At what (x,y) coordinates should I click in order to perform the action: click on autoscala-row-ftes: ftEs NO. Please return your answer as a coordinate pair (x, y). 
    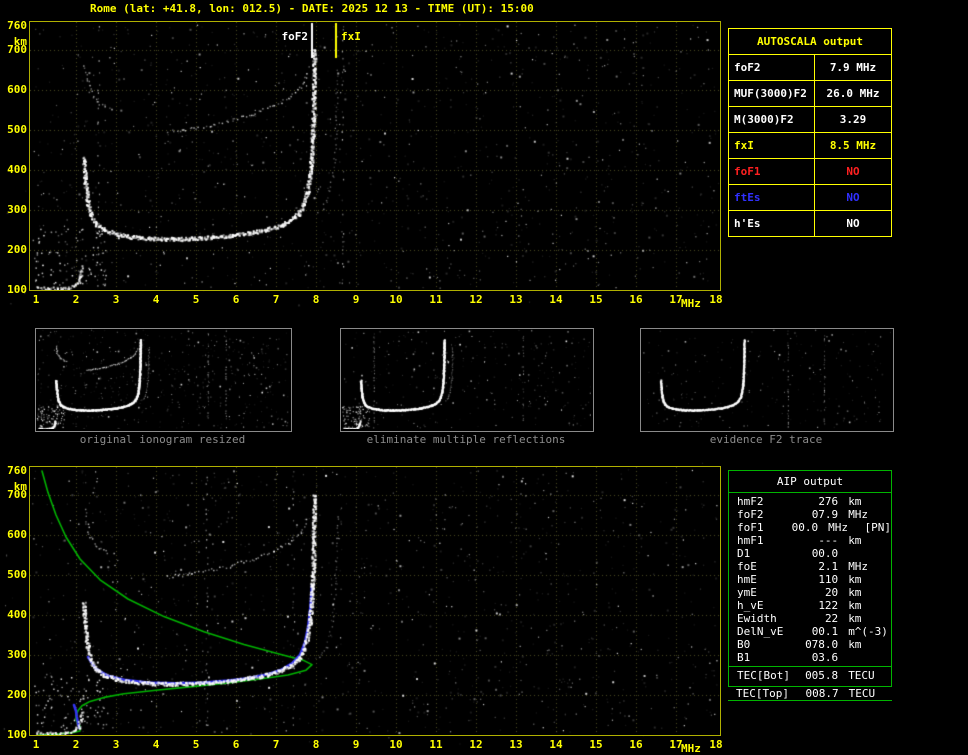
    Looking at the image, I should click on (810, 198).